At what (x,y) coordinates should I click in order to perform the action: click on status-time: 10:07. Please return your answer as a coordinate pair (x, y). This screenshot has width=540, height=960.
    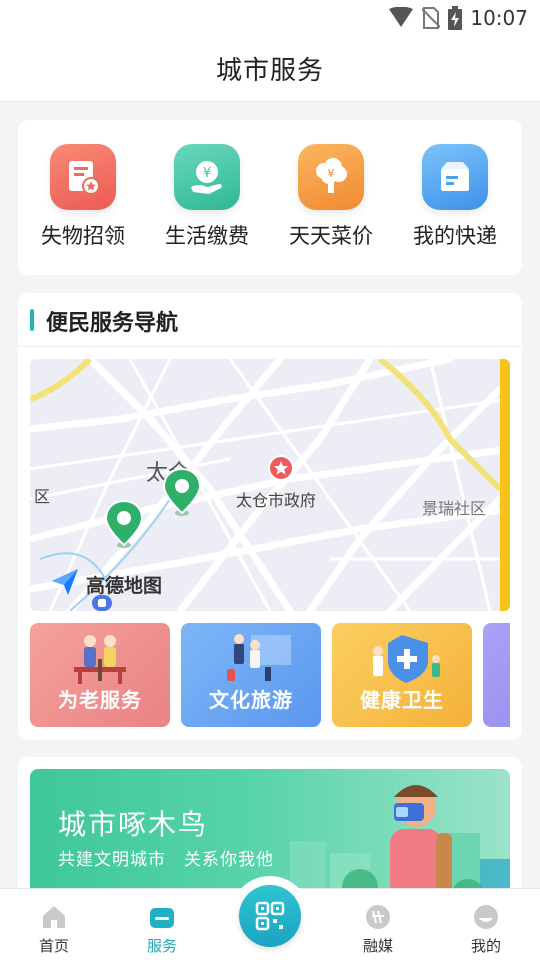
    Looking at the image, I should click on (499, 18).